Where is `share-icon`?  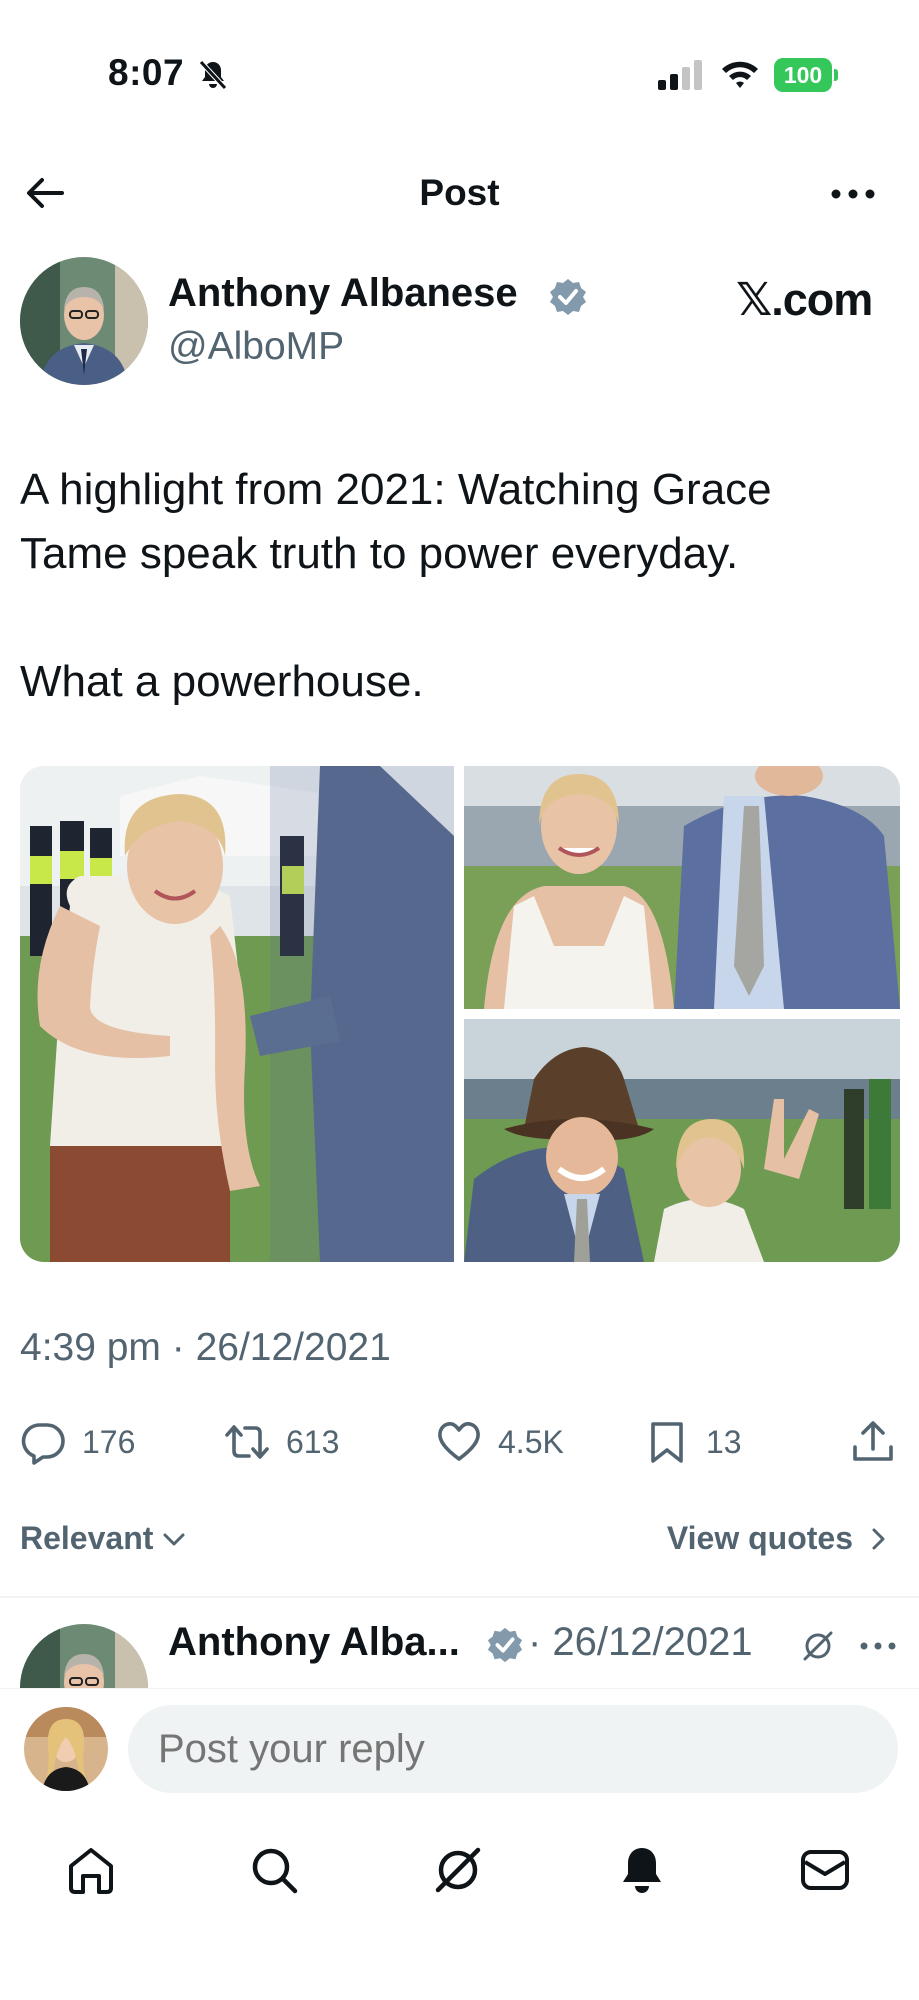
share-icon is located at coordinates (873, 1441).